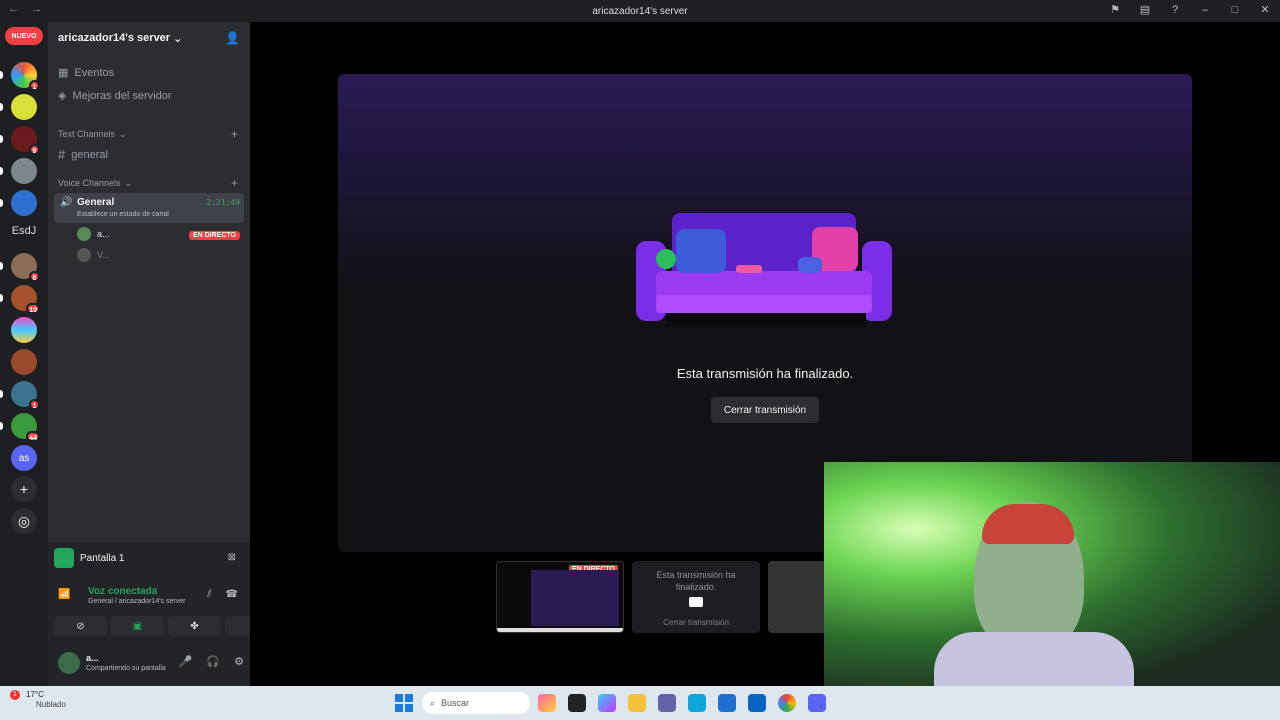 This screenshot has width=1280, height=720. I want to click on calendar-icon: ▦, so click(63, 73).